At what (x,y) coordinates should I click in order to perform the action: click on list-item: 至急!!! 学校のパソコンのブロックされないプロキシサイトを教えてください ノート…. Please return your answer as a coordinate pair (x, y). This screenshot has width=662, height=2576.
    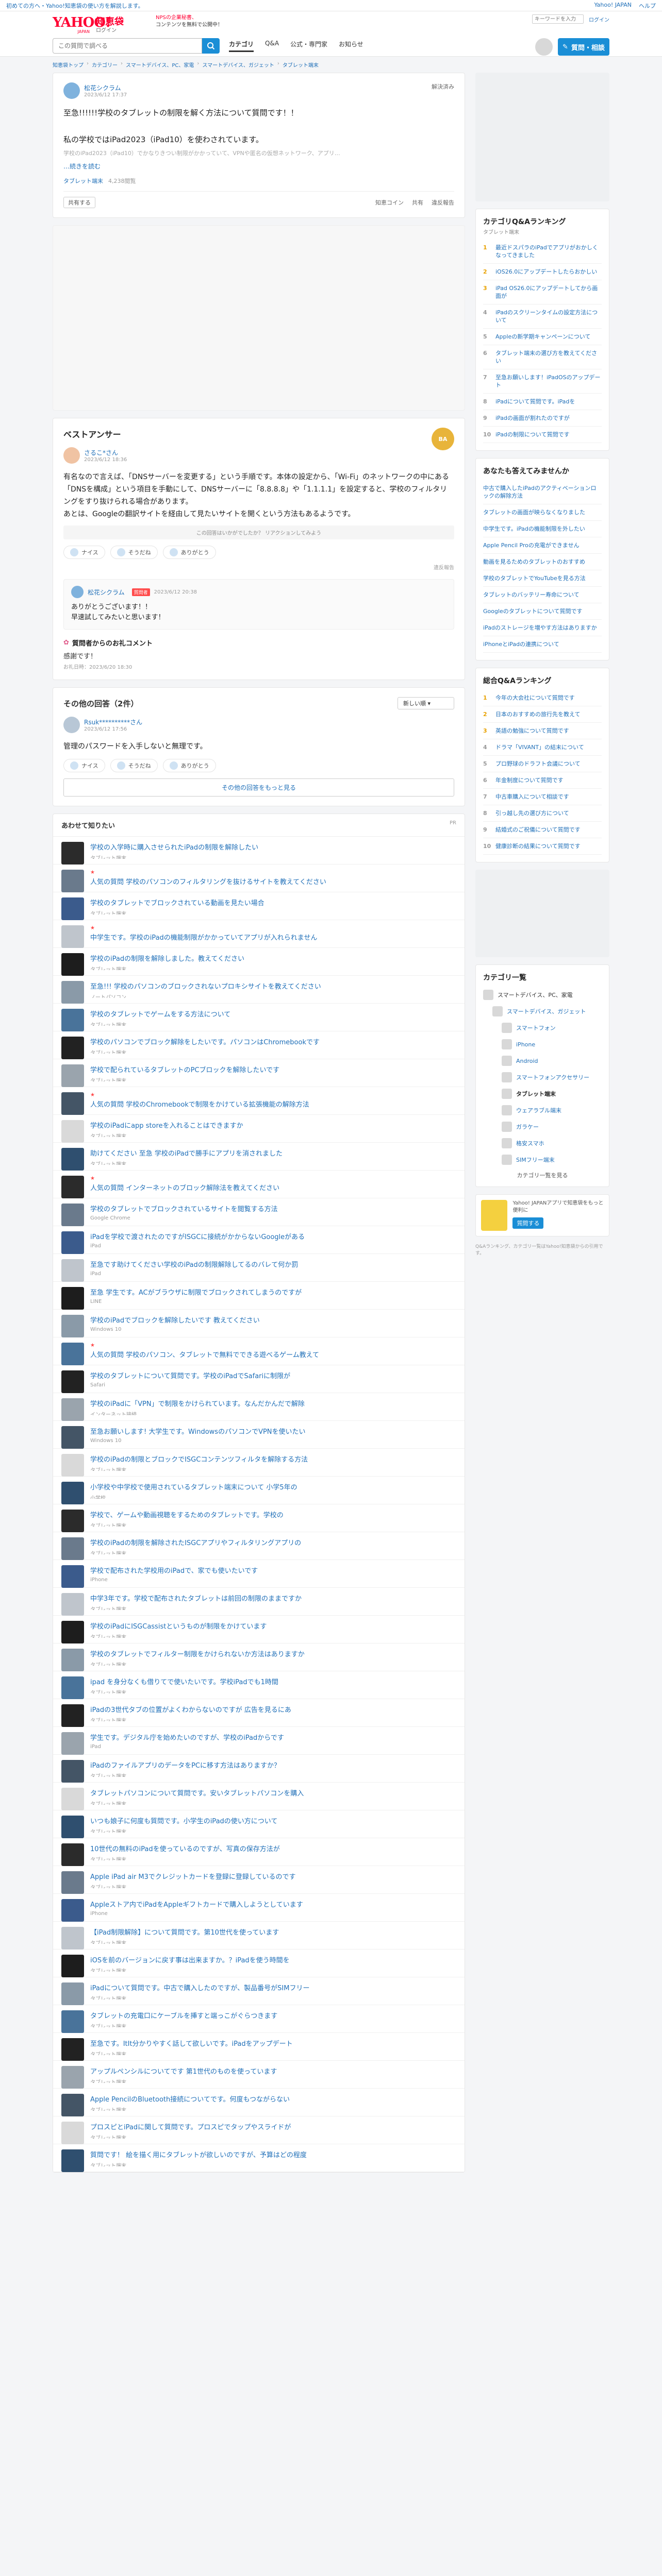
    Looking at the image, I should click on (259, 990).